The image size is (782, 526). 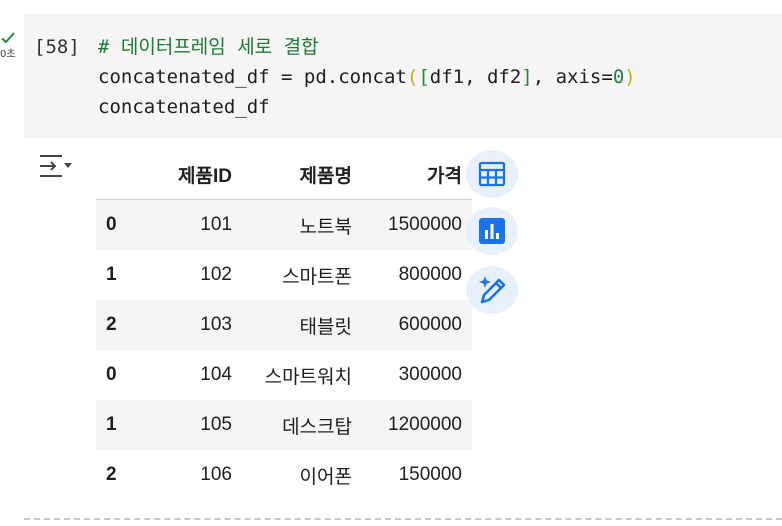 What do you see at coordinates (430, 274) in the screenshot?
I see `cell-price: 800000` at bounding box center [430, 274].